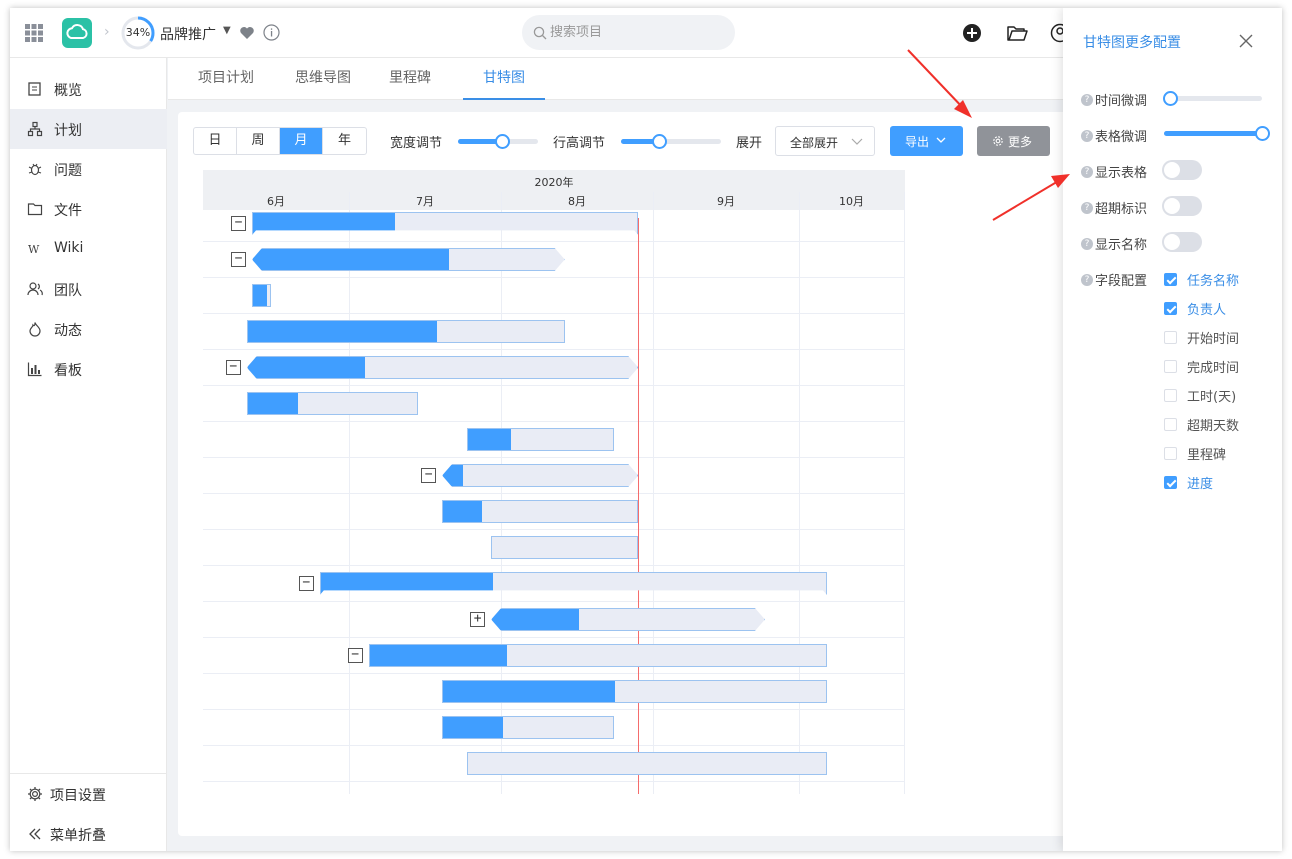 The image size is (1292, 859). I want to click on export-button: 导出, so click(926, 141).